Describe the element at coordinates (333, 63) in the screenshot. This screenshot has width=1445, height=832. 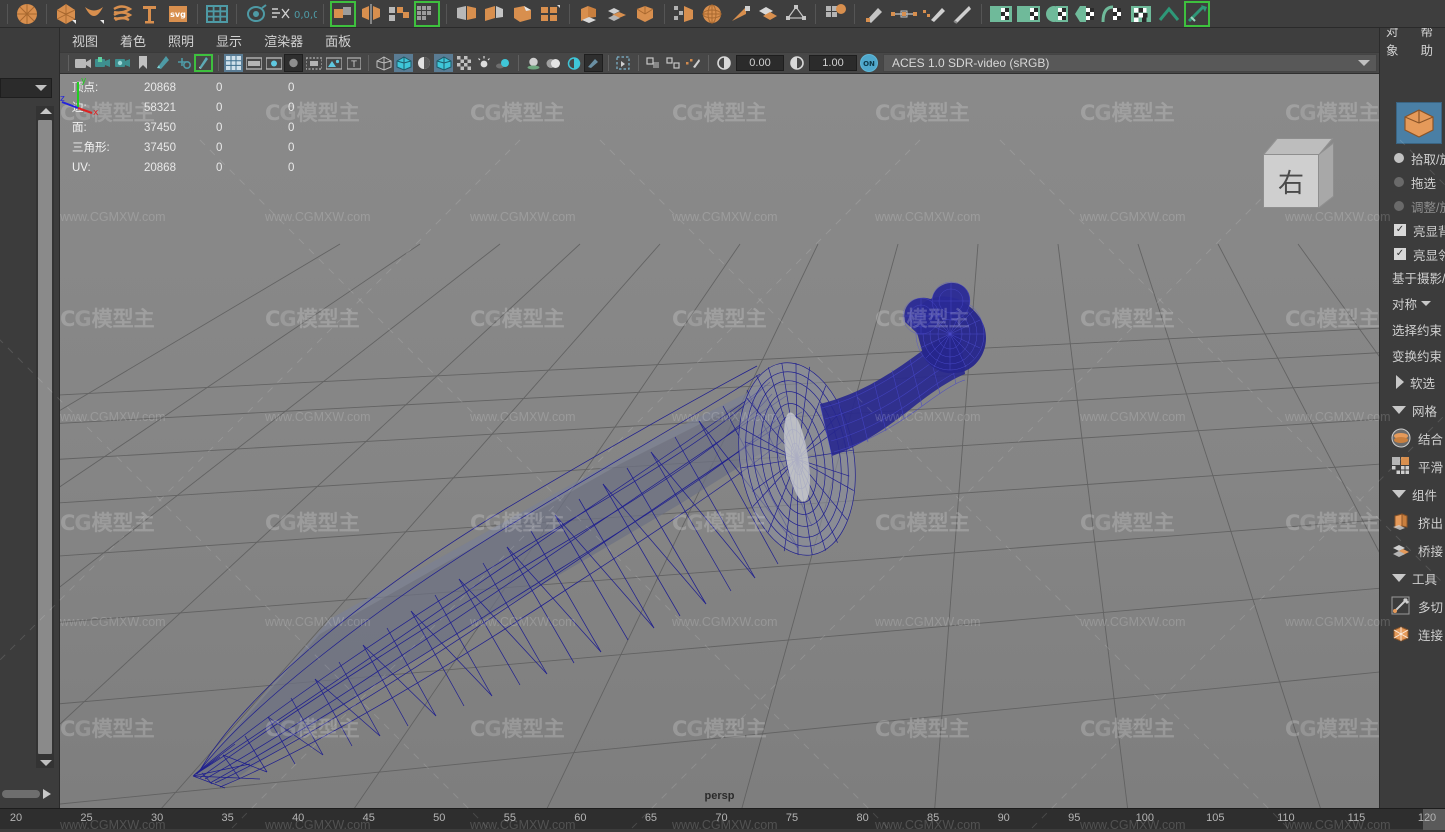
I see `safe-action-icon` at that location.